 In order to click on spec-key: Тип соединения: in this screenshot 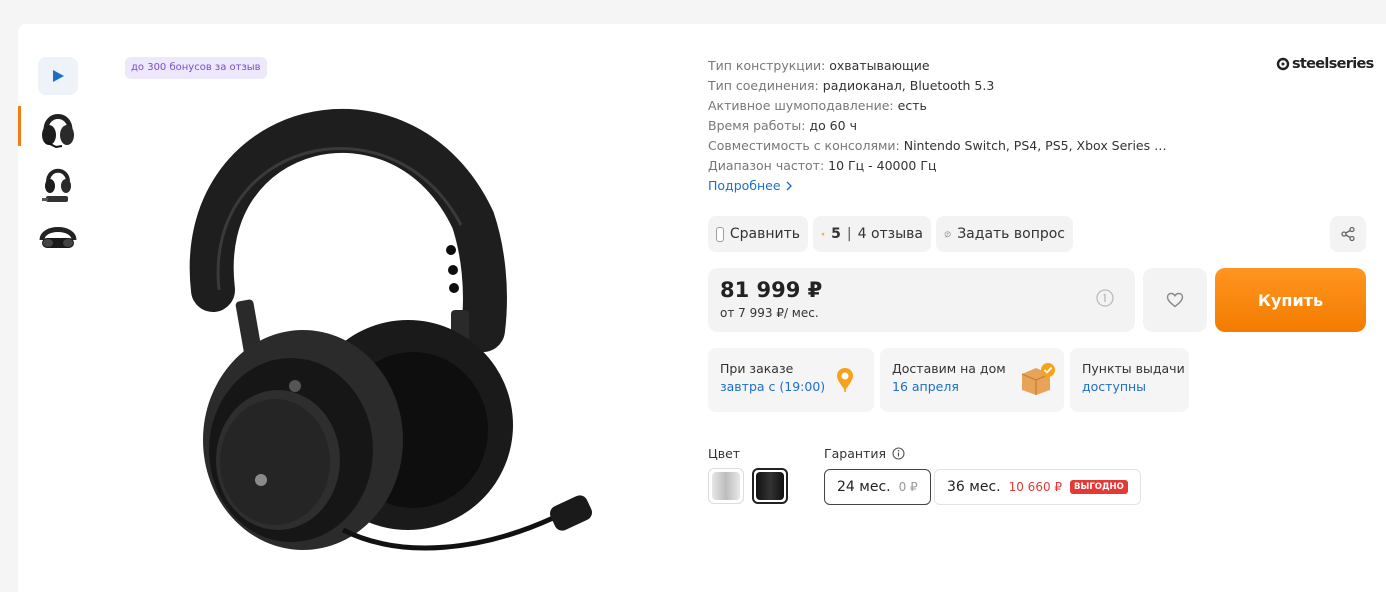, I will do `click(763, 85)`.